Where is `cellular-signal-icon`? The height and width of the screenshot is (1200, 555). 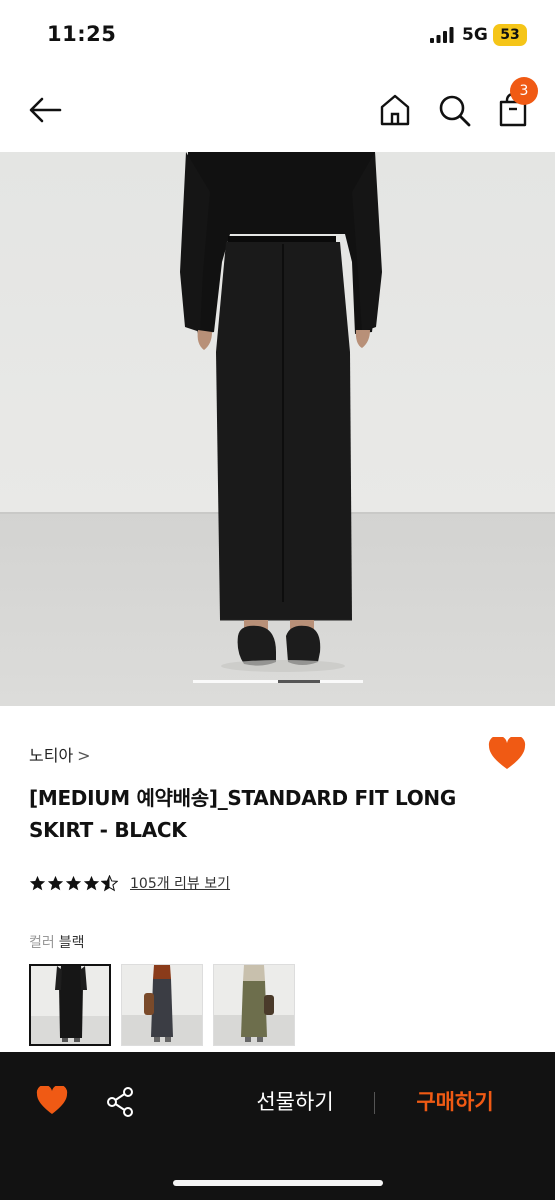 cellular-signal-icon is located at coordinates (442, 35).